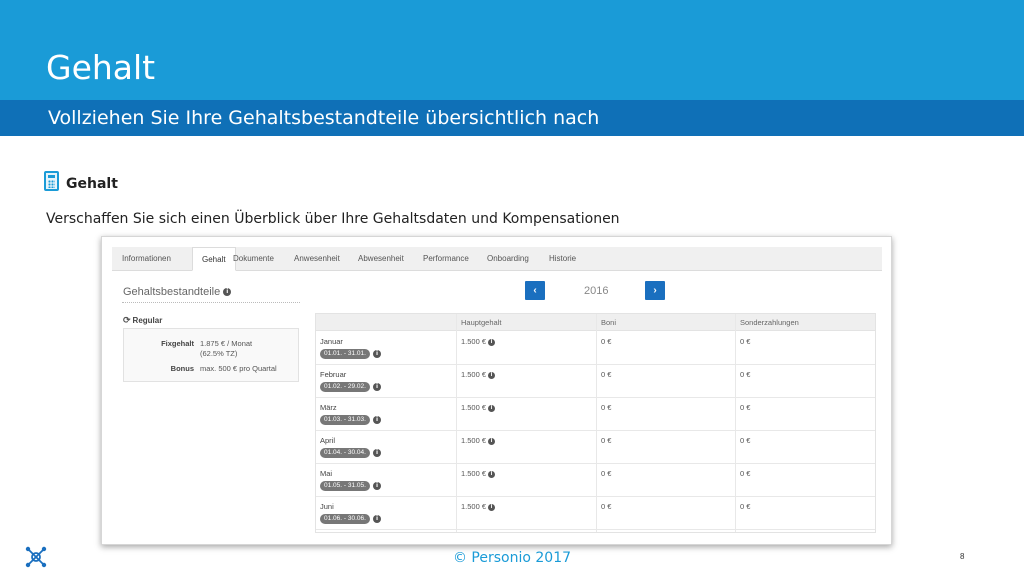 The image size is (1024, 576). I want to click on bonus-value: max. 500 € pro Quartal, so click(238, 368).